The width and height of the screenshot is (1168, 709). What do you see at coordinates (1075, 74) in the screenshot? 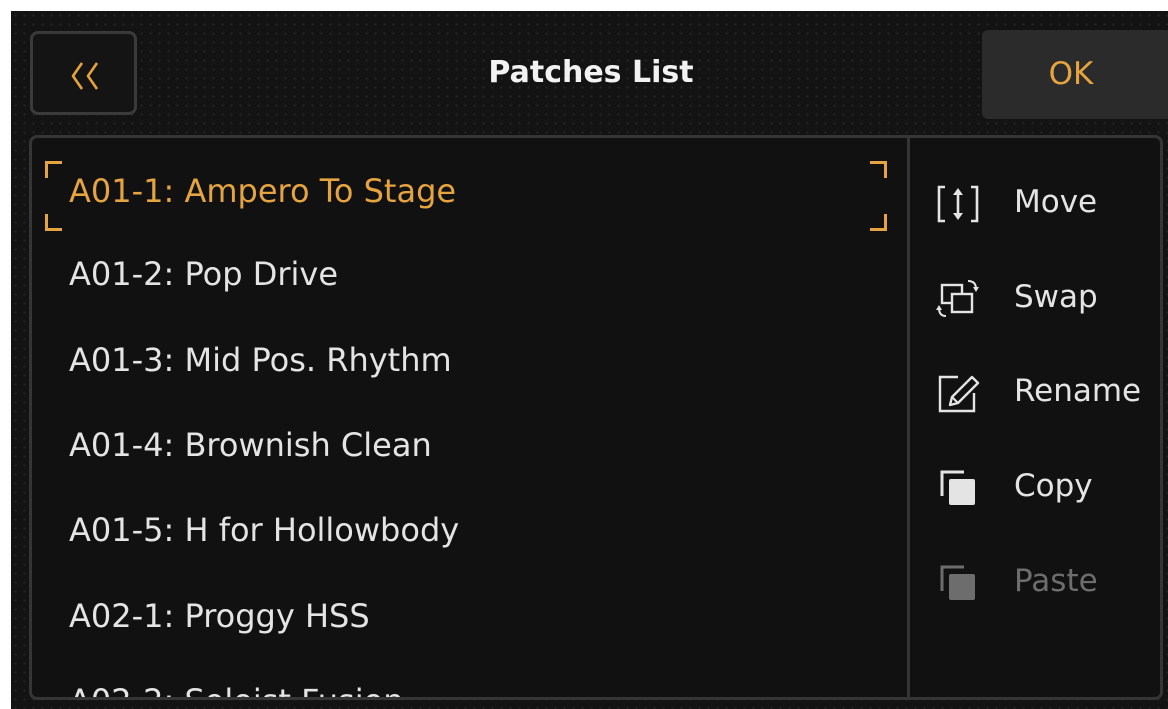
I see `ok-button: OK` at bounding box center [1075, 74].